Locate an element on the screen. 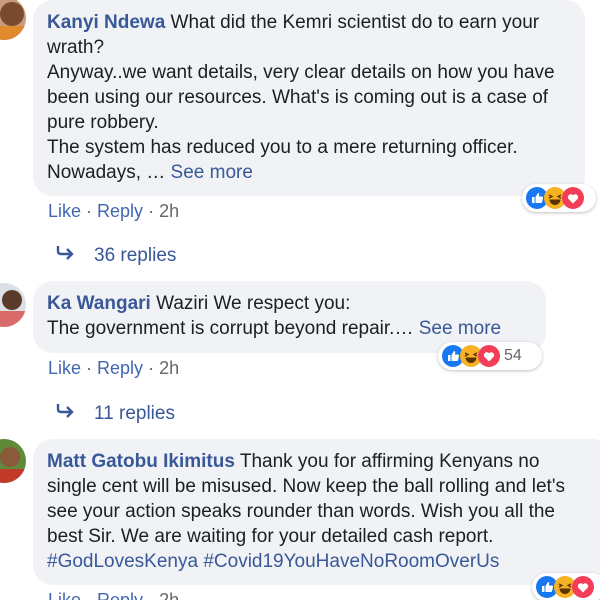 This screenshot has height=600, width=600. view-replies-link: 11 replies is located at coordinates (114, 413).